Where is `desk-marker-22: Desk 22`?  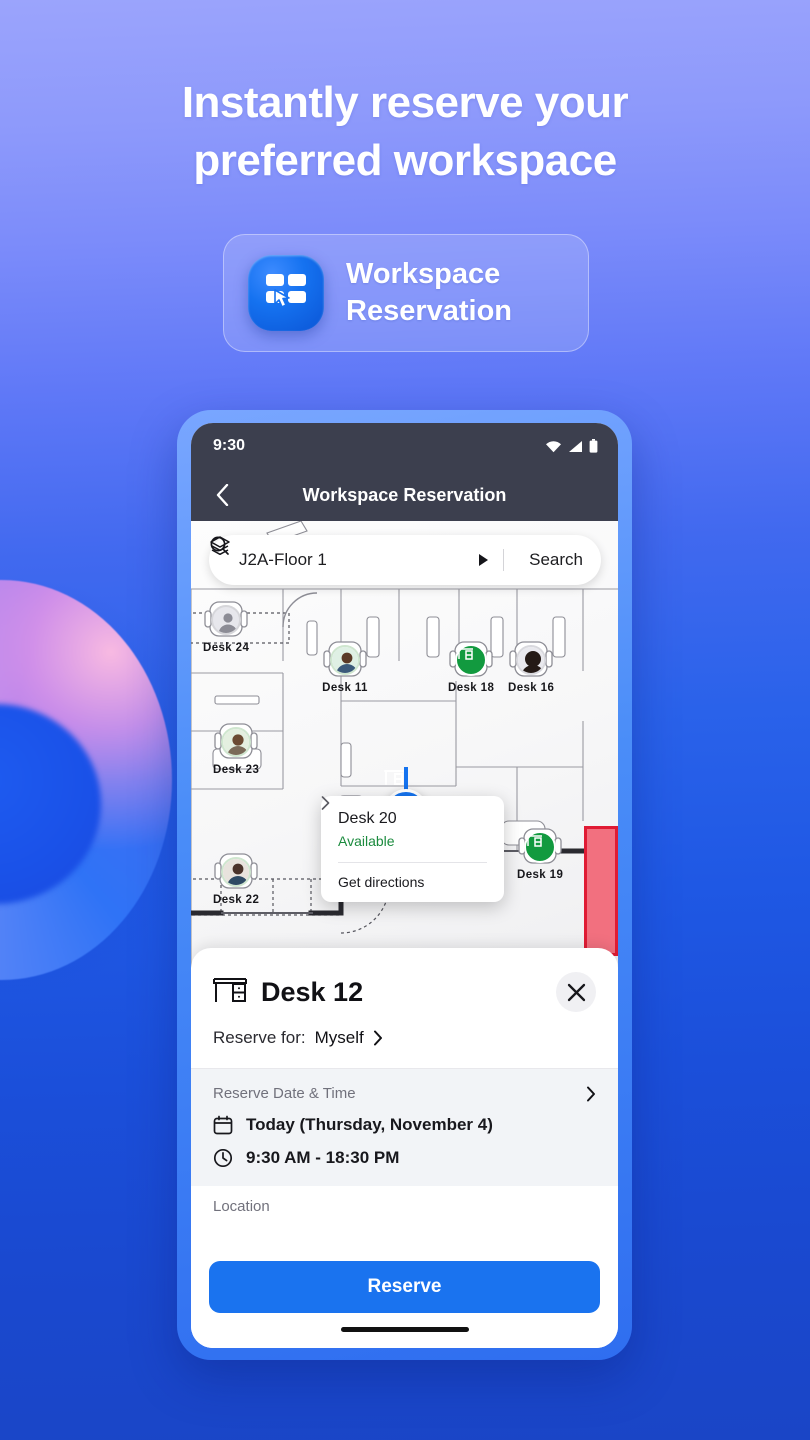 desk-marker-22: Desk 22 is located at coordinates (236, 878).